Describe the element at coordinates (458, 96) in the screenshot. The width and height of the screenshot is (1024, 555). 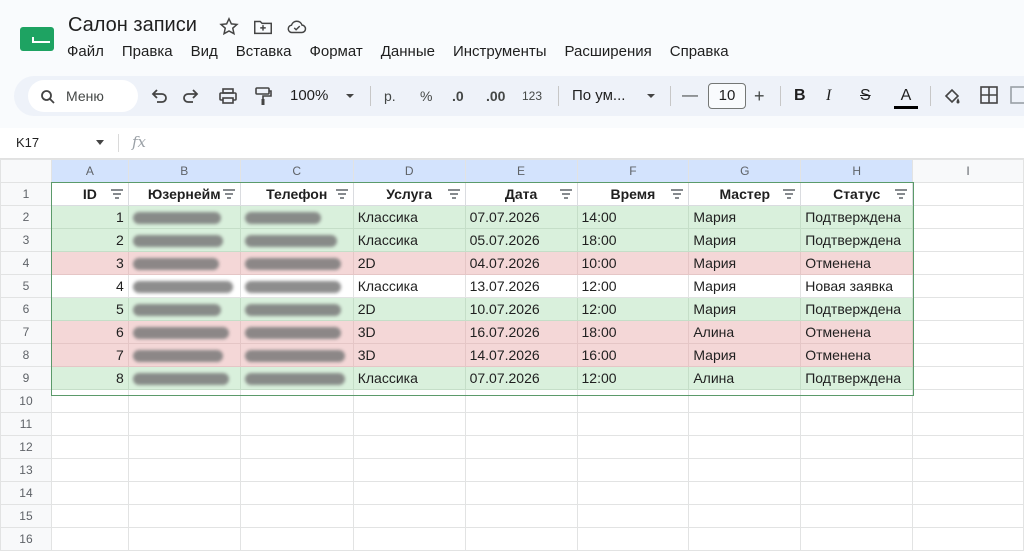
I see `decrease-decimal-button: .0` at that location.